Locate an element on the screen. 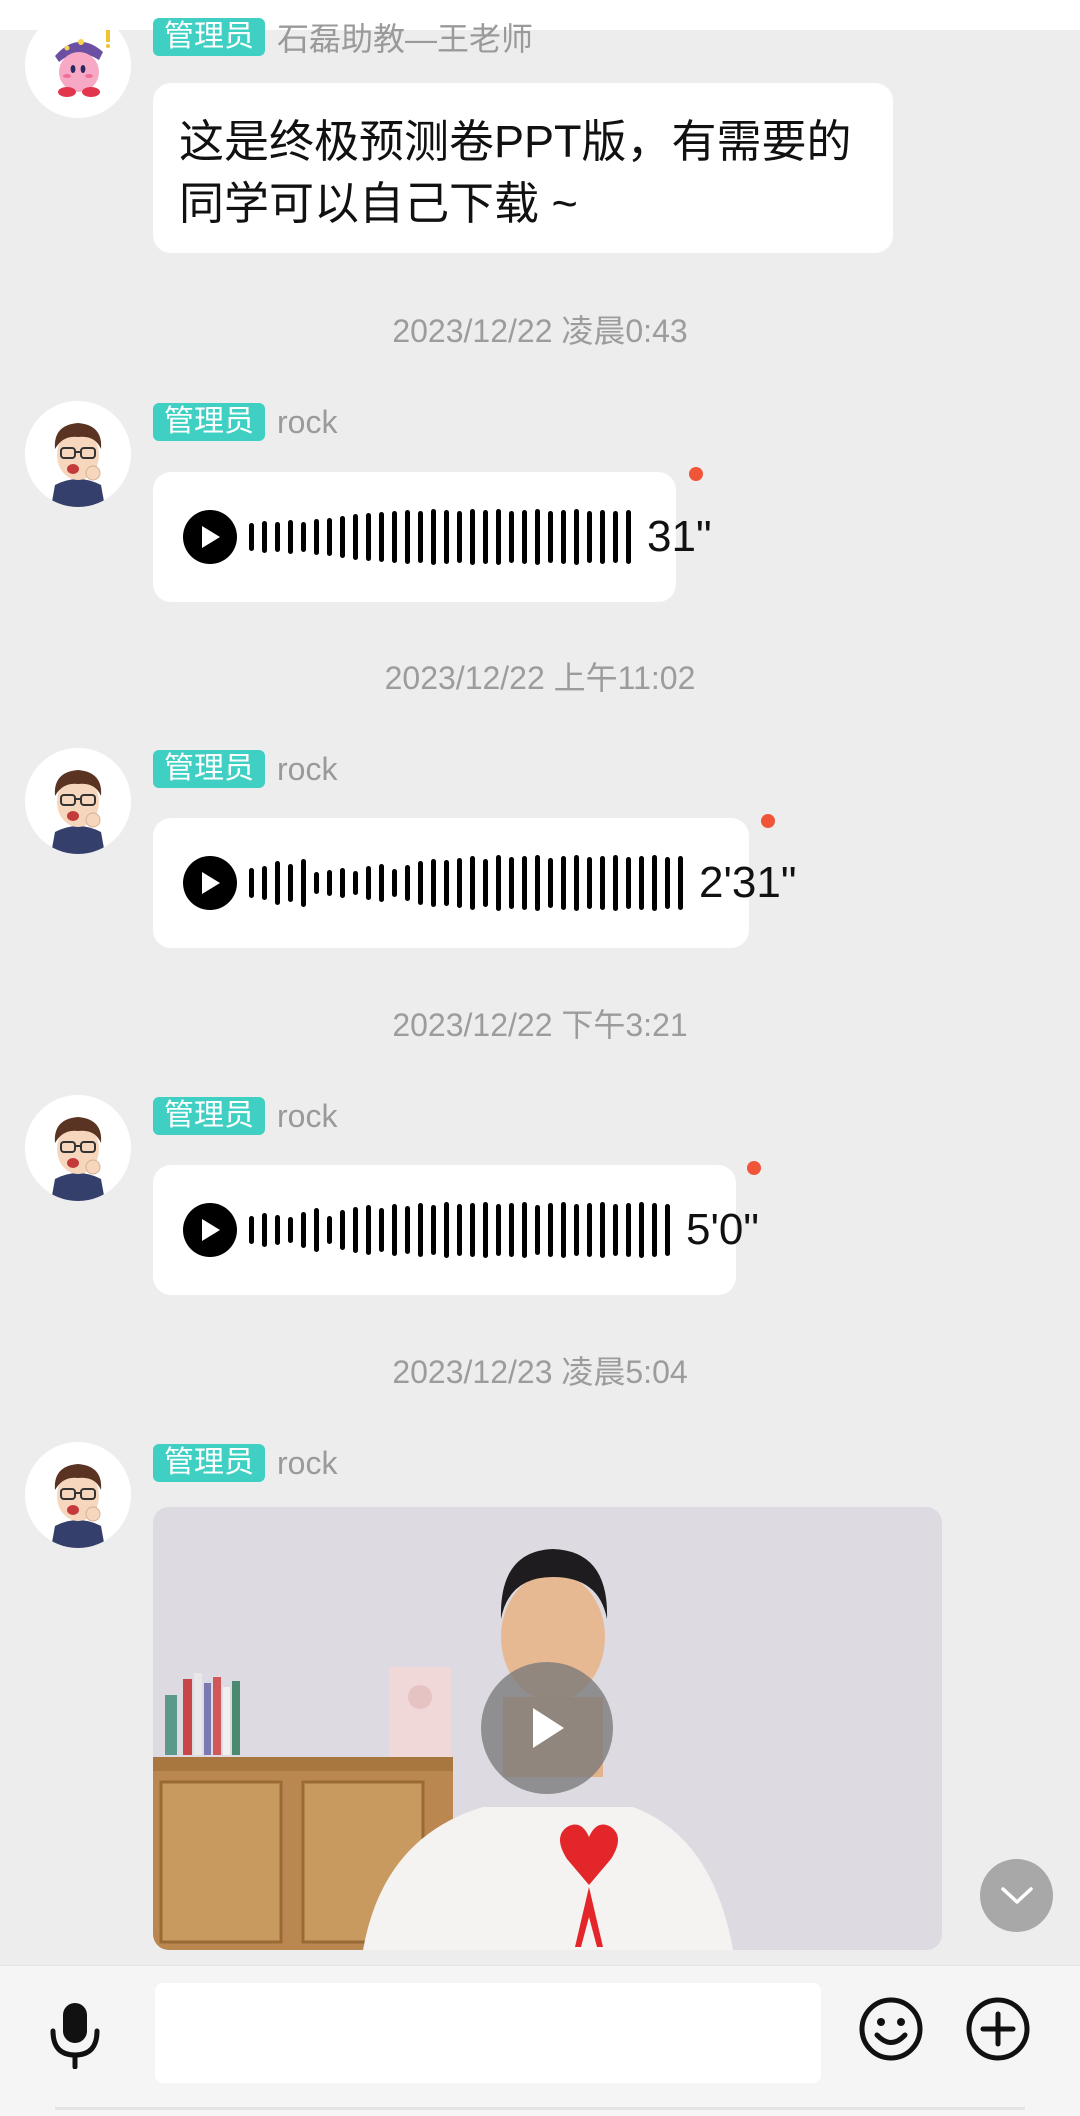 The image size is (1080, 2116). input-toolbar is located at coordinates (540, 2040).